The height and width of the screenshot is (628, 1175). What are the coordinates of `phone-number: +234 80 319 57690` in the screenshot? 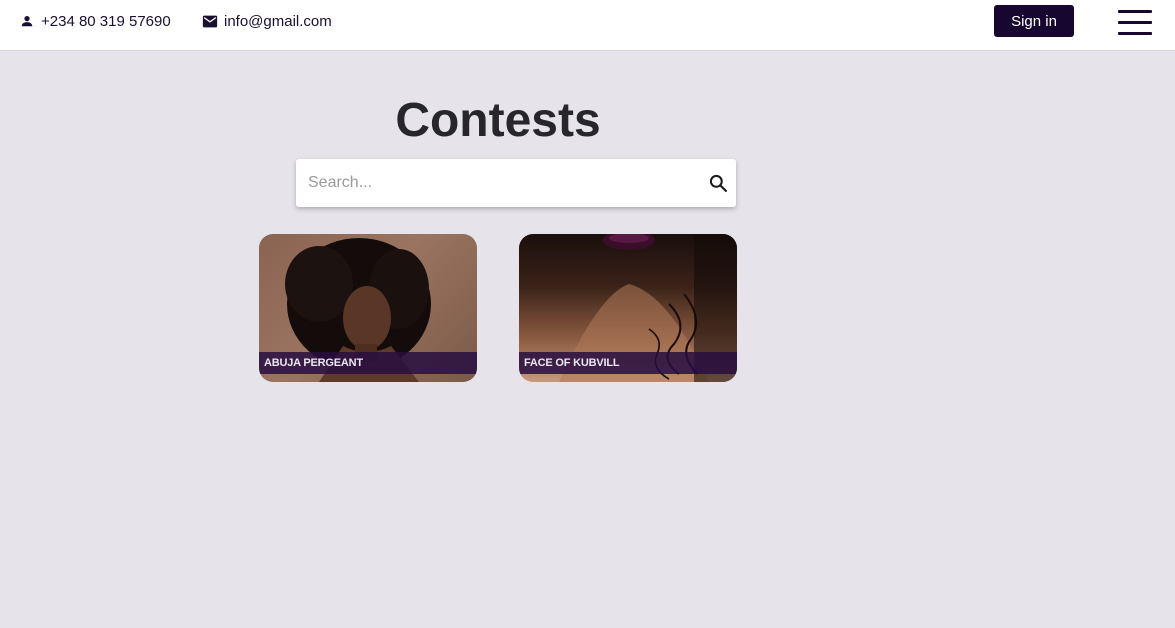 It's located at (106, 21).